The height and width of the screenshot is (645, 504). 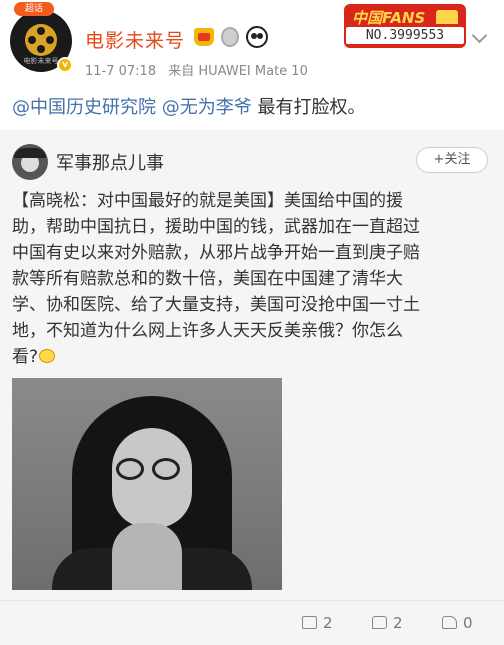 What do you see at coordinates (447, 17) in the screenshot?
I see `gate-icon` at bounding box center [447, 17].